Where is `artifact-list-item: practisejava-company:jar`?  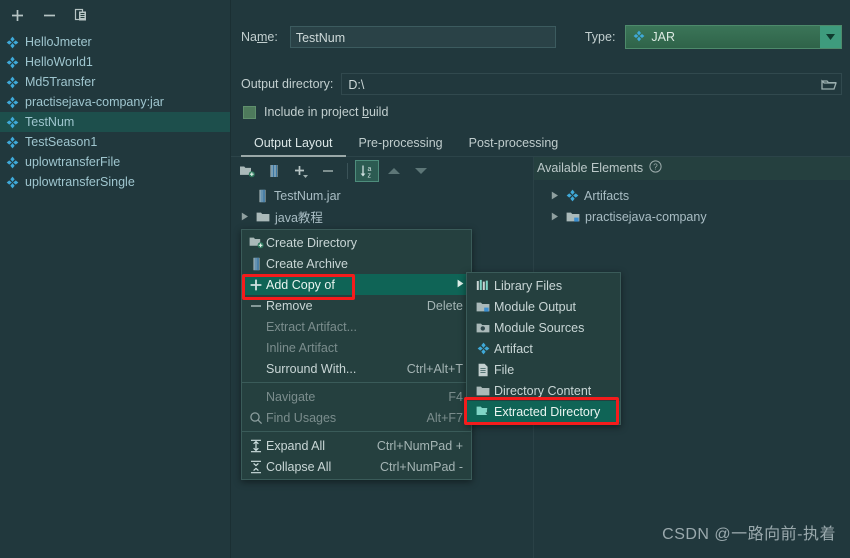
artifact-list-item: practisejava-company:jar is located at coordinates (115, 102).